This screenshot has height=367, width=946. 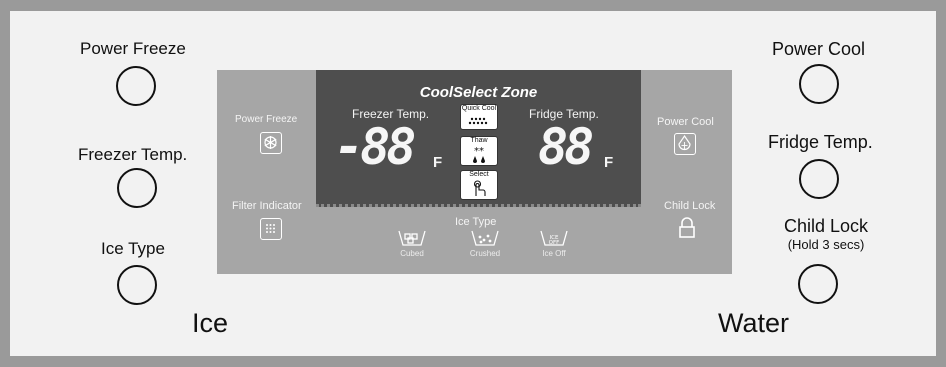 What do you see at coordinates (566, 147) in the screenshot?
I see `fridge-temp-readout: 88` at bounding box center [566, 147].